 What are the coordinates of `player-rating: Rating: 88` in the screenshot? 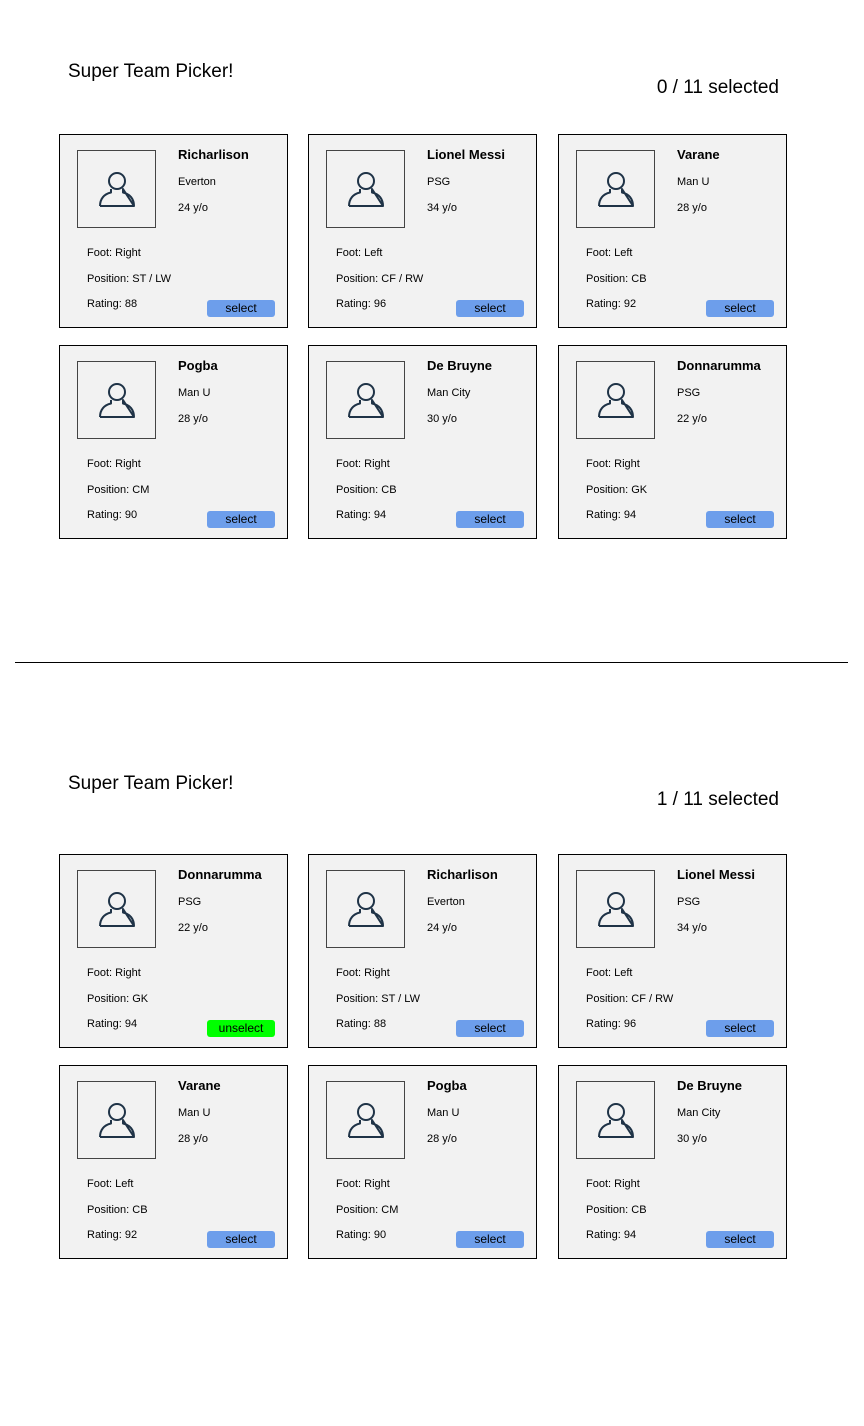 It's located at (112, 304).